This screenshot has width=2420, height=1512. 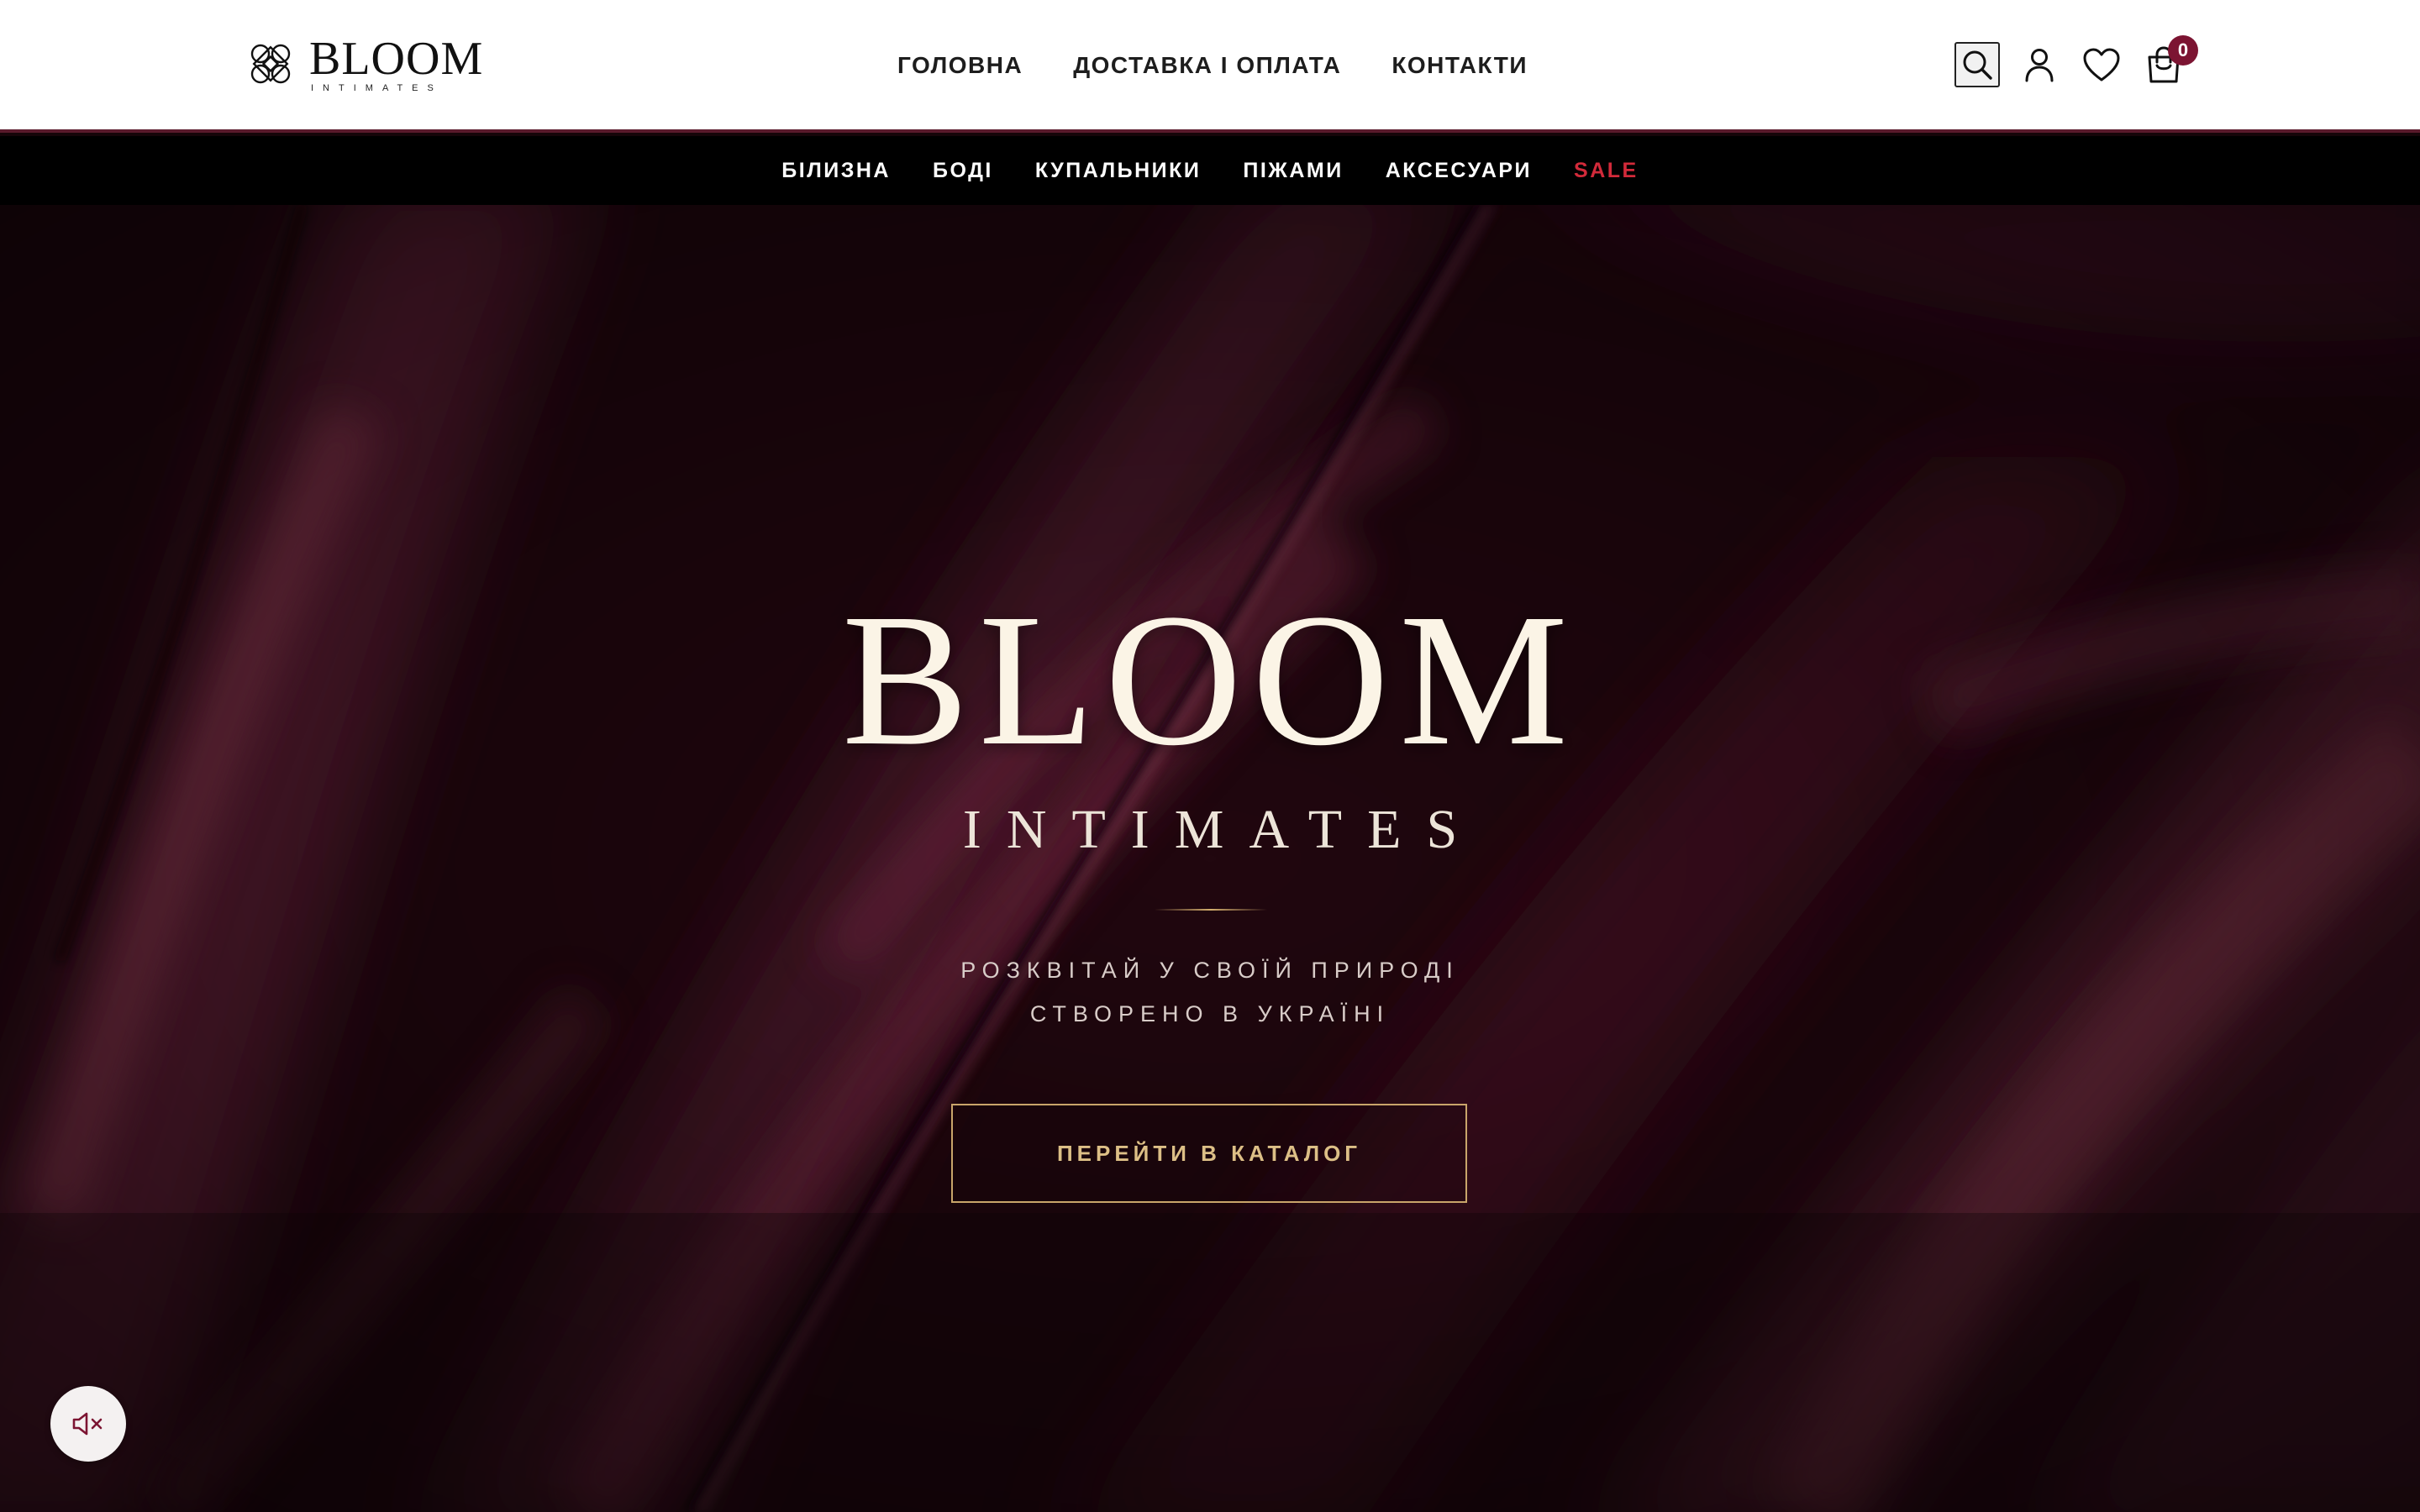 What do you see at coordinates (960, 65) in the screenshot?
I see `nav-home: ГОЛОВНА` at bounding box center [960, 65].